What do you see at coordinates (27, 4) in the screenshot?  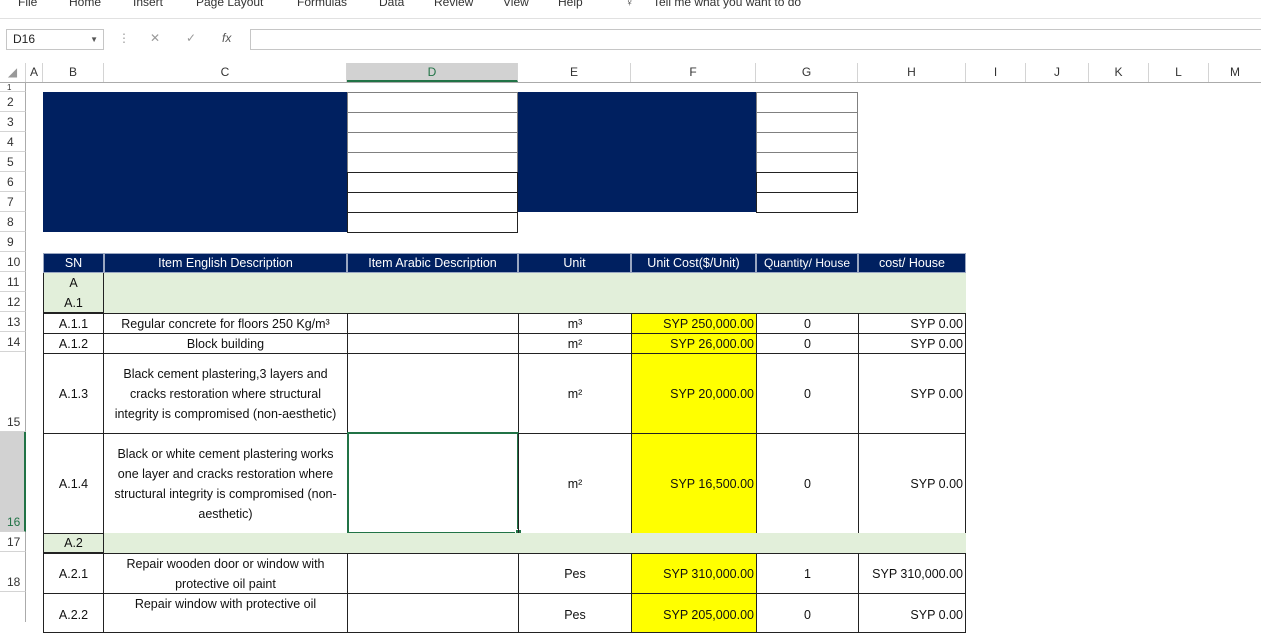 I see `tab-file: File` at bounding box center [27, 4].